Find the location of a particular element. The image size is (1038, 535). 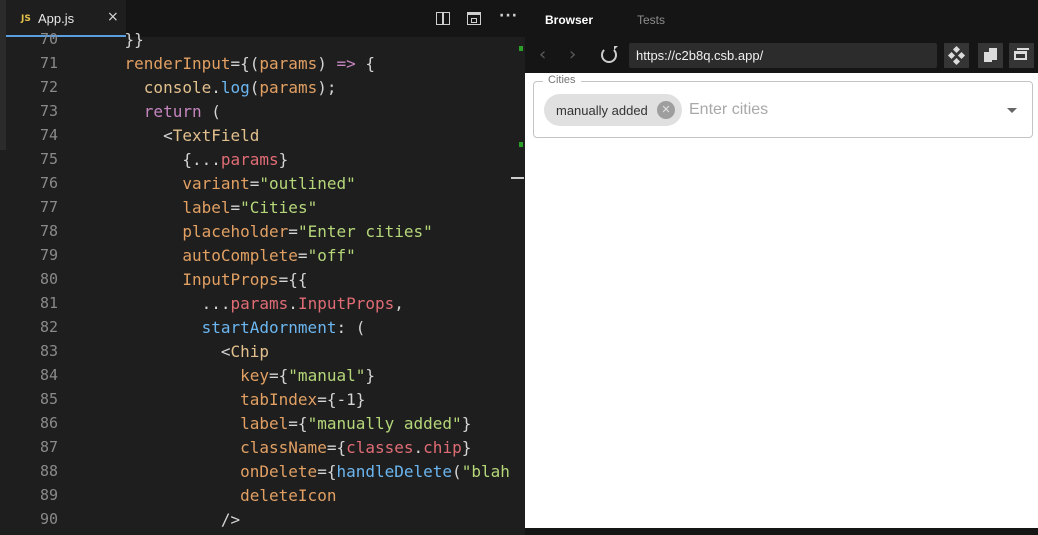

code-line: 90 /> is located at coordinates (262, 520).